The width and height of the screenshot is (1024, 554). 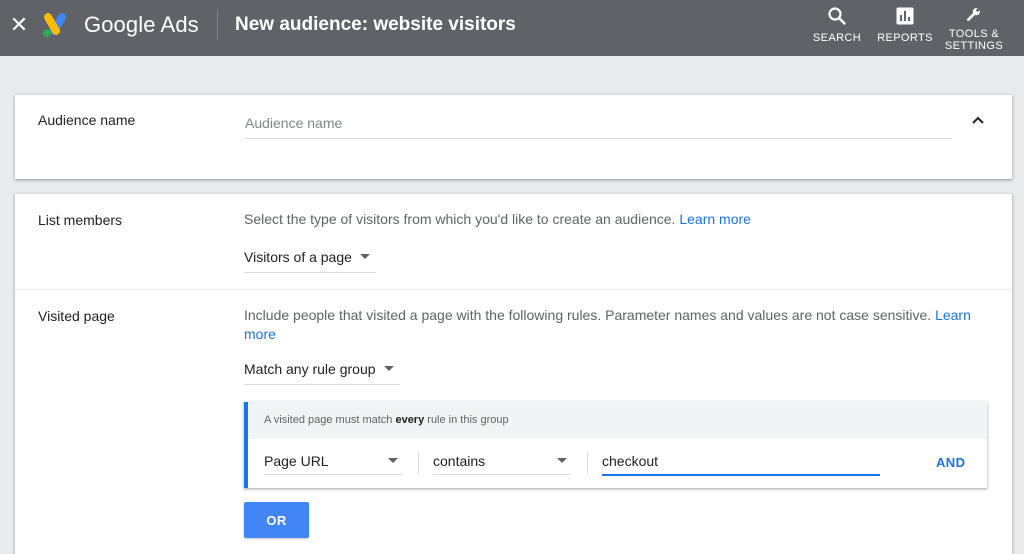 I want to click on section-divider, so click(x=513, y=289).